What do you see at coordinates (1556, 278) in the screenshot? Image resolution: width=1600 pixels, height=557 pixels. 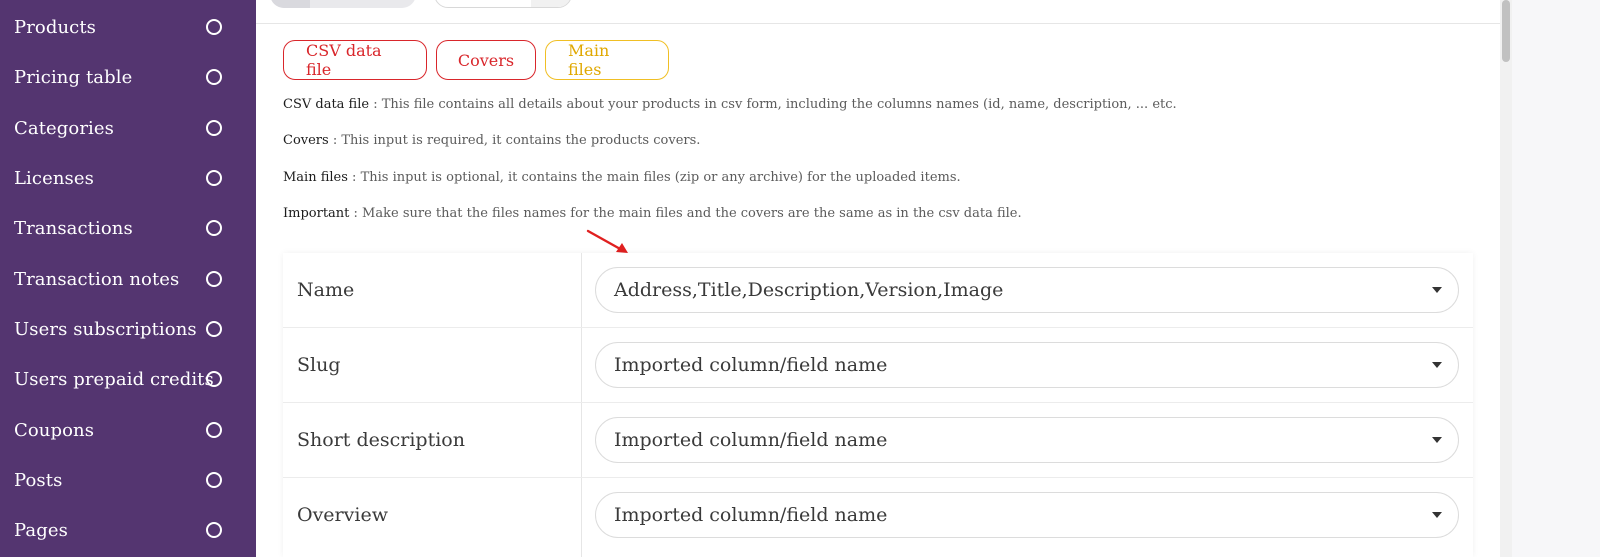 I see `right-gutter` at bounding box center [1556, 278].